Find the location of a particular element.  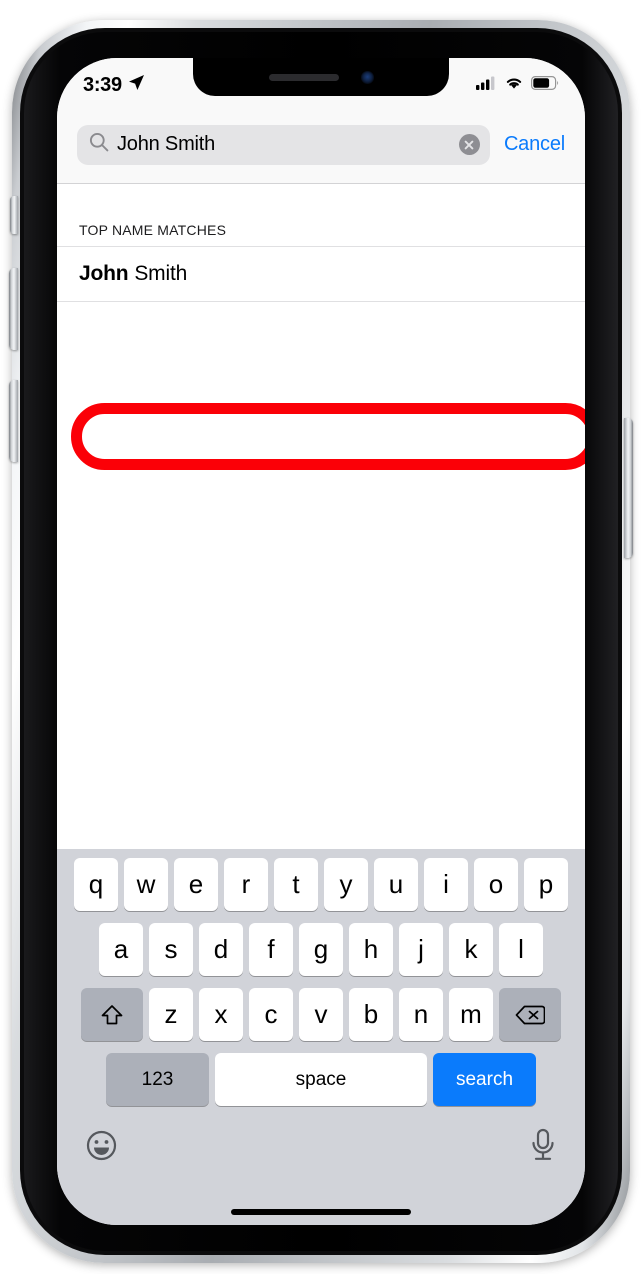

shift-arrow-icon is located at coordinates (112, 1014).